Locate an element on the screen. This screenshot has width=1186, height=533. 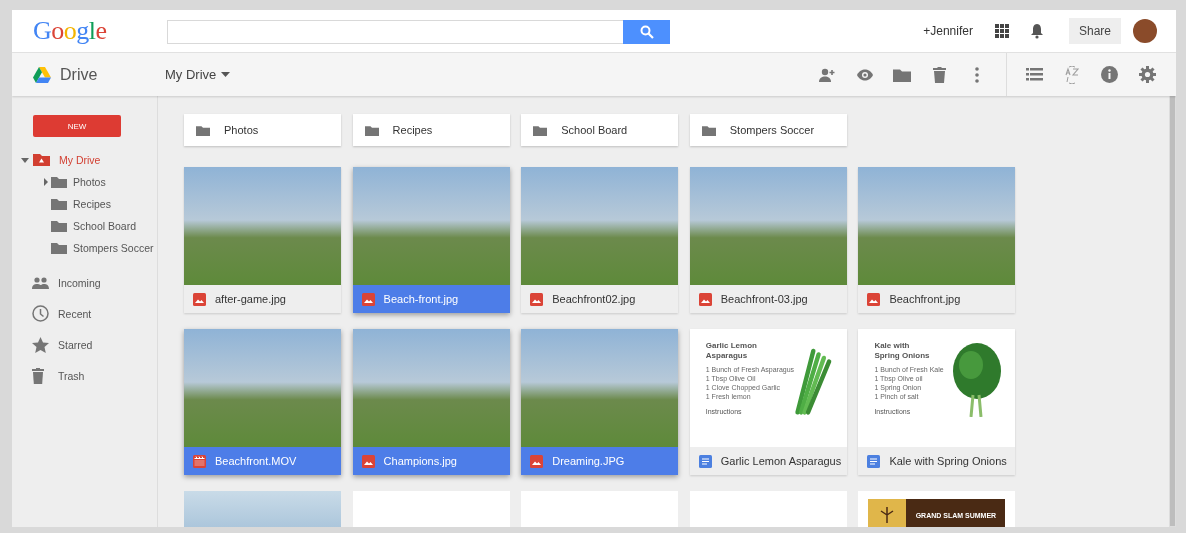
file-name-bar: Beachfront-03.jpg is located at coordinates (768, 299).